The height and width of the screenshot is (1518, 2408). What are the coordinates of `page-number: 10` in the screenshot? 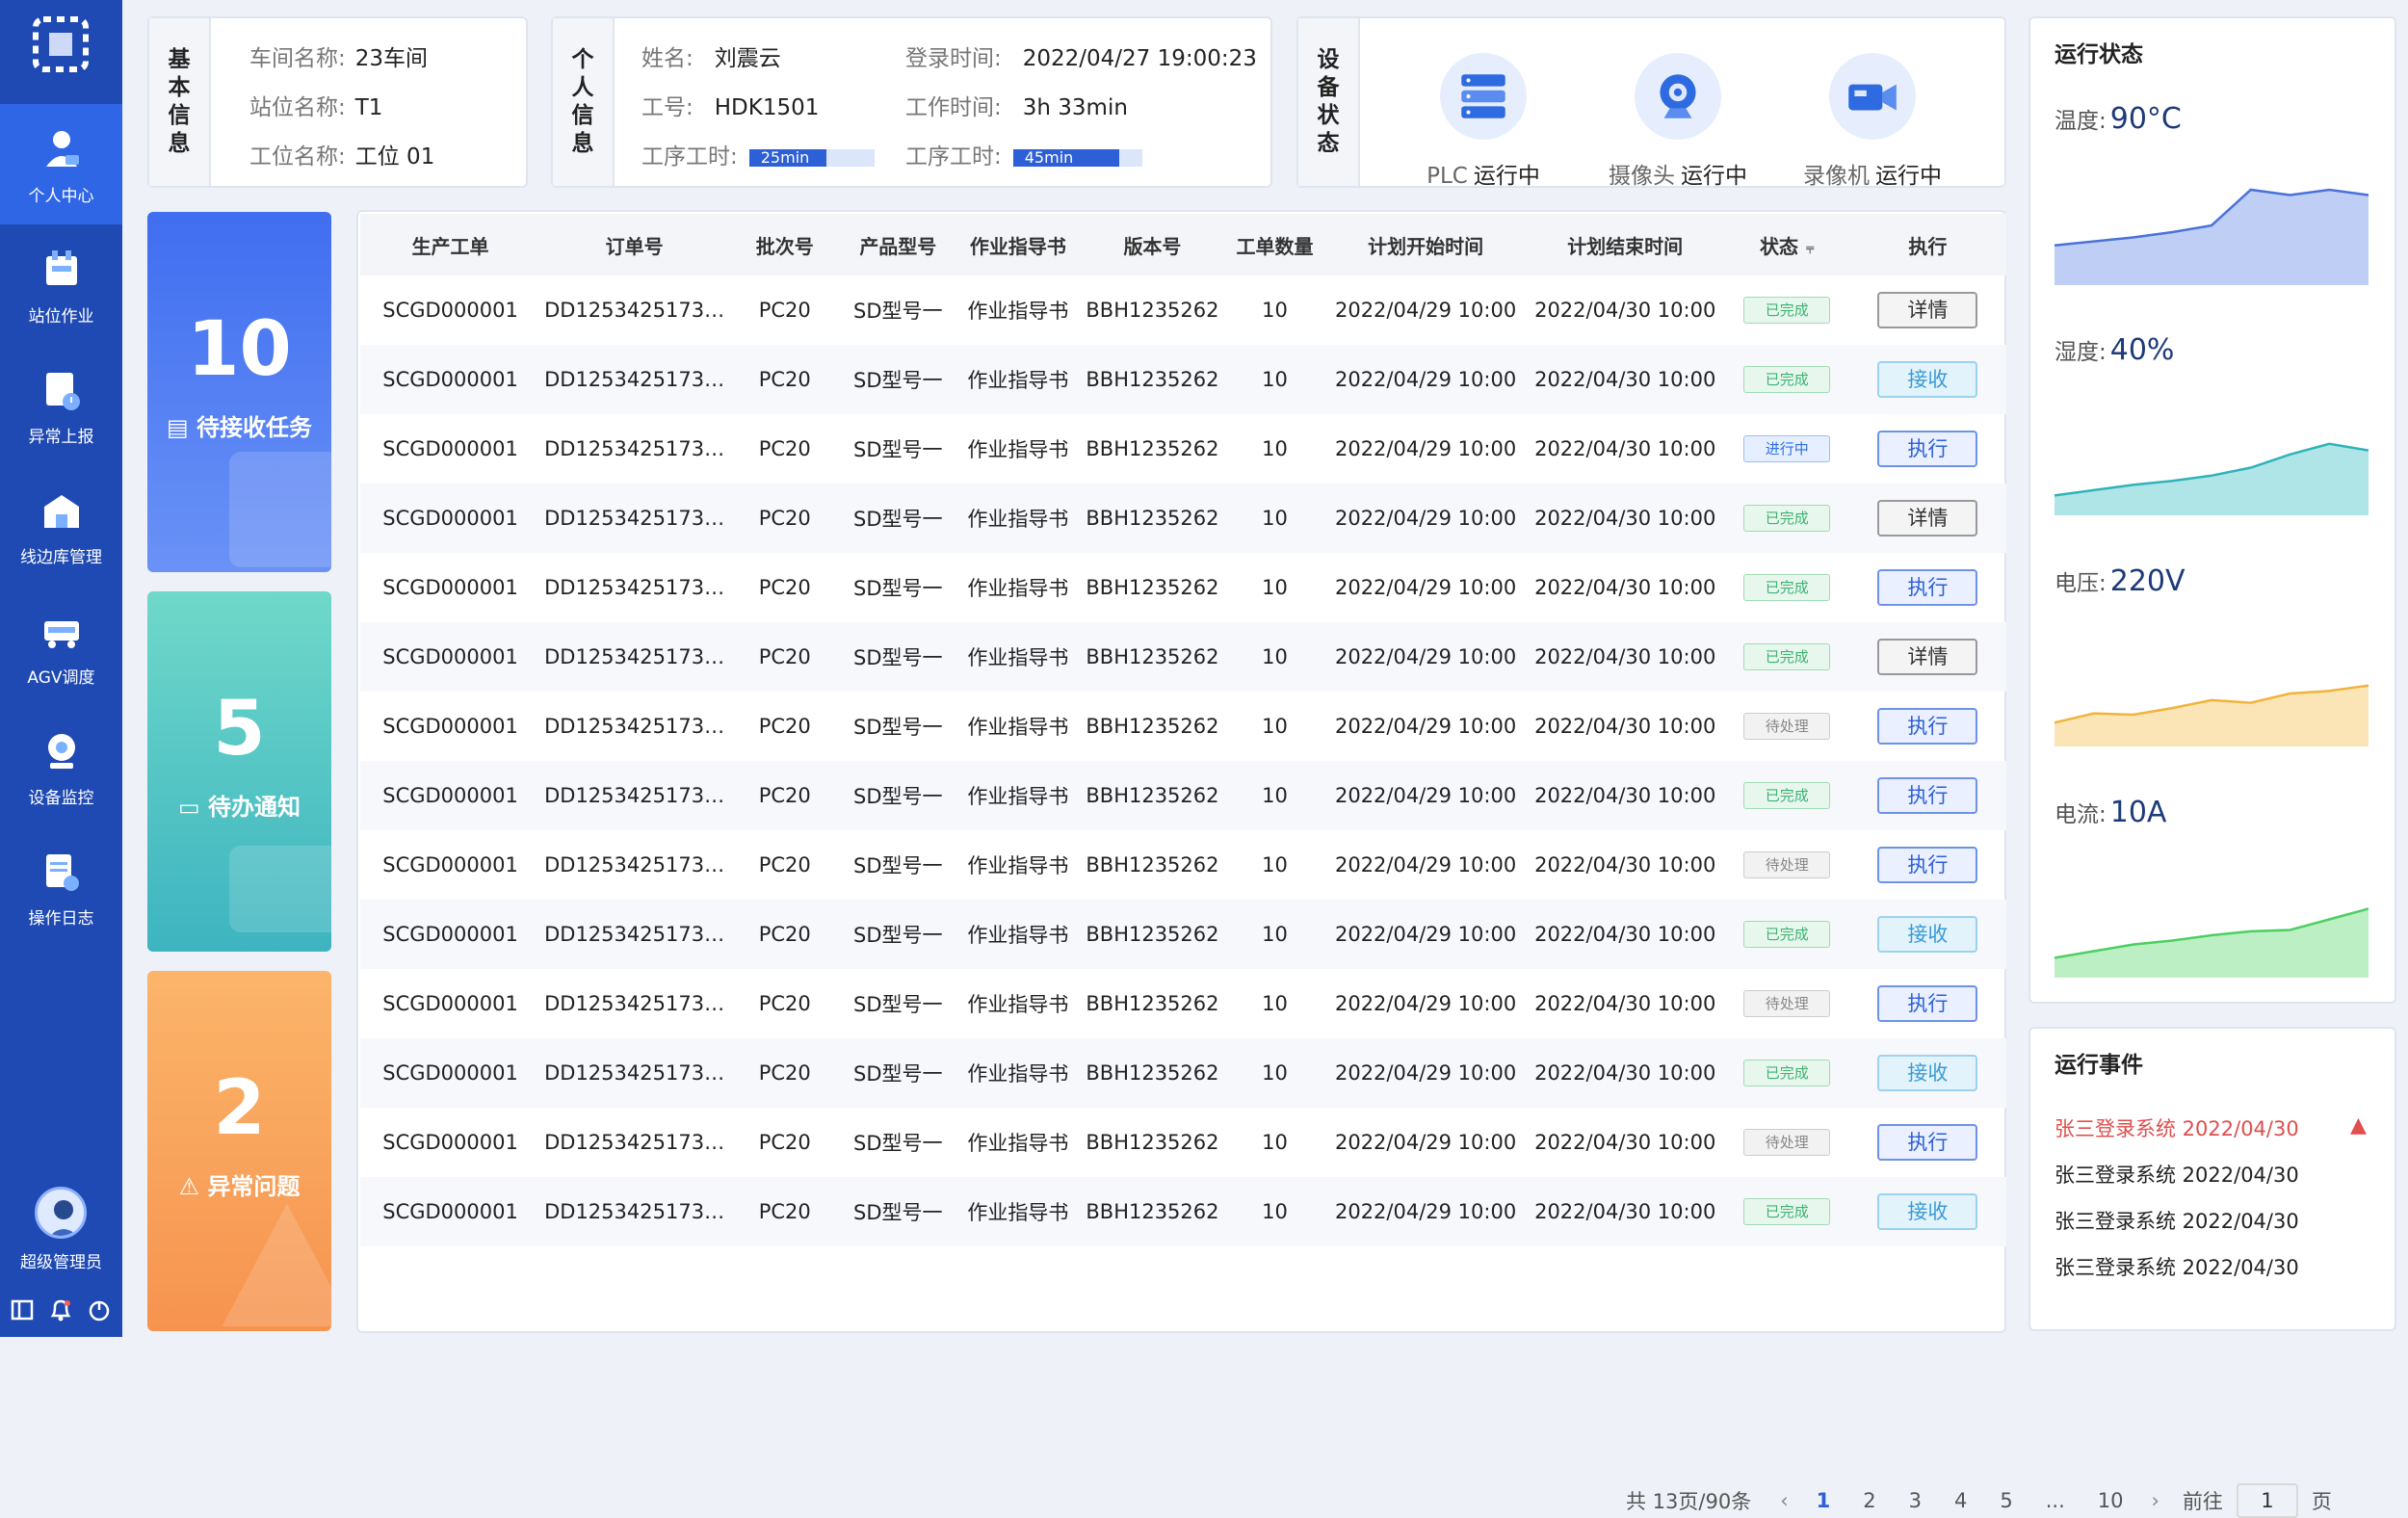 It's located at (2111, 1500).